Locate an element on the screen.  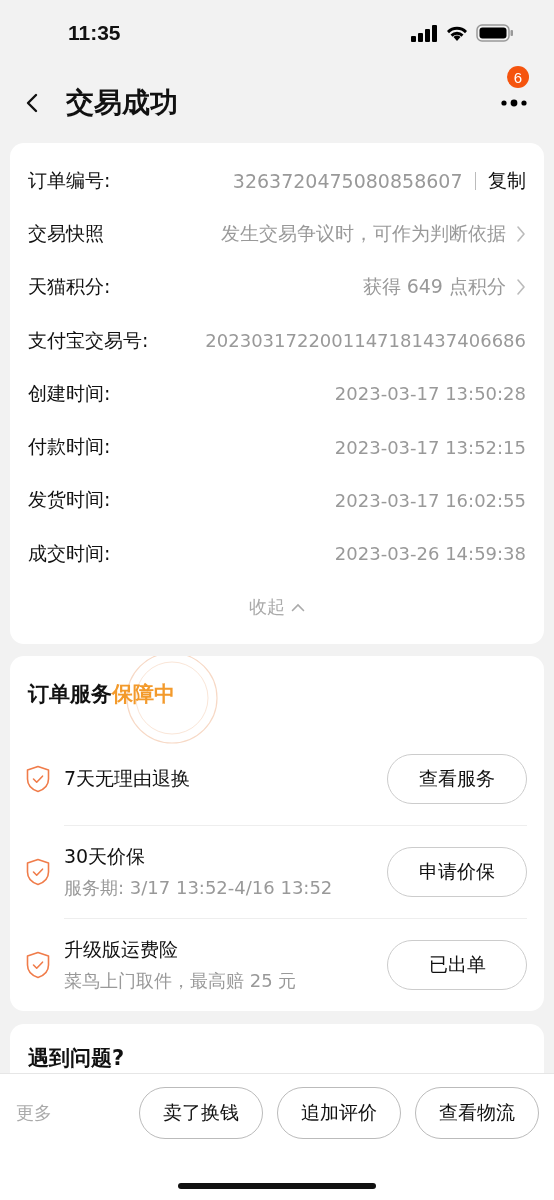
section-title: 订单服务保障中 is located at coordinates (101, 695).